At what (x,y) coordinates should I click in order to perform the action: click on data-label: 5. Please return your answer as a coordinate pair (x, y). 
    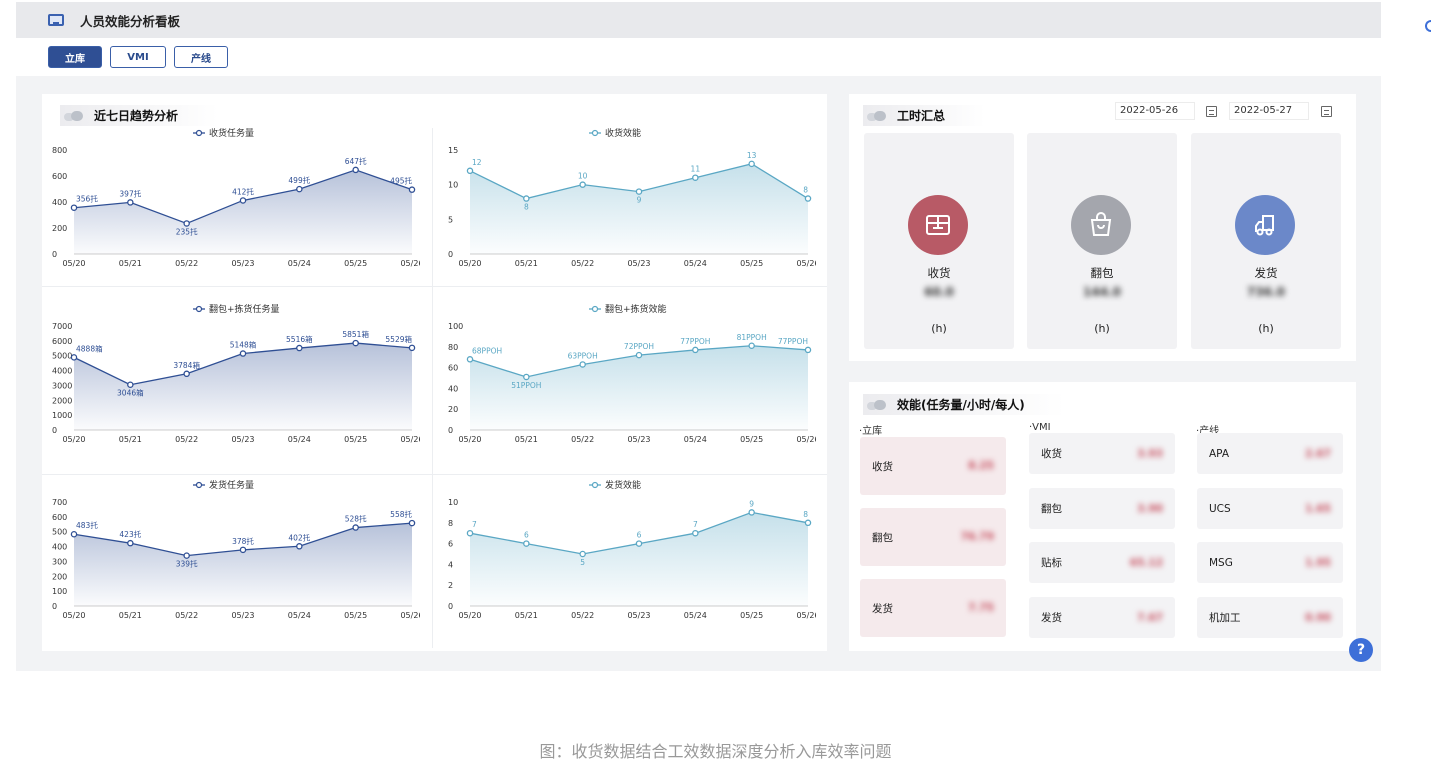
    Looking at the image, I should click on (582, 562).